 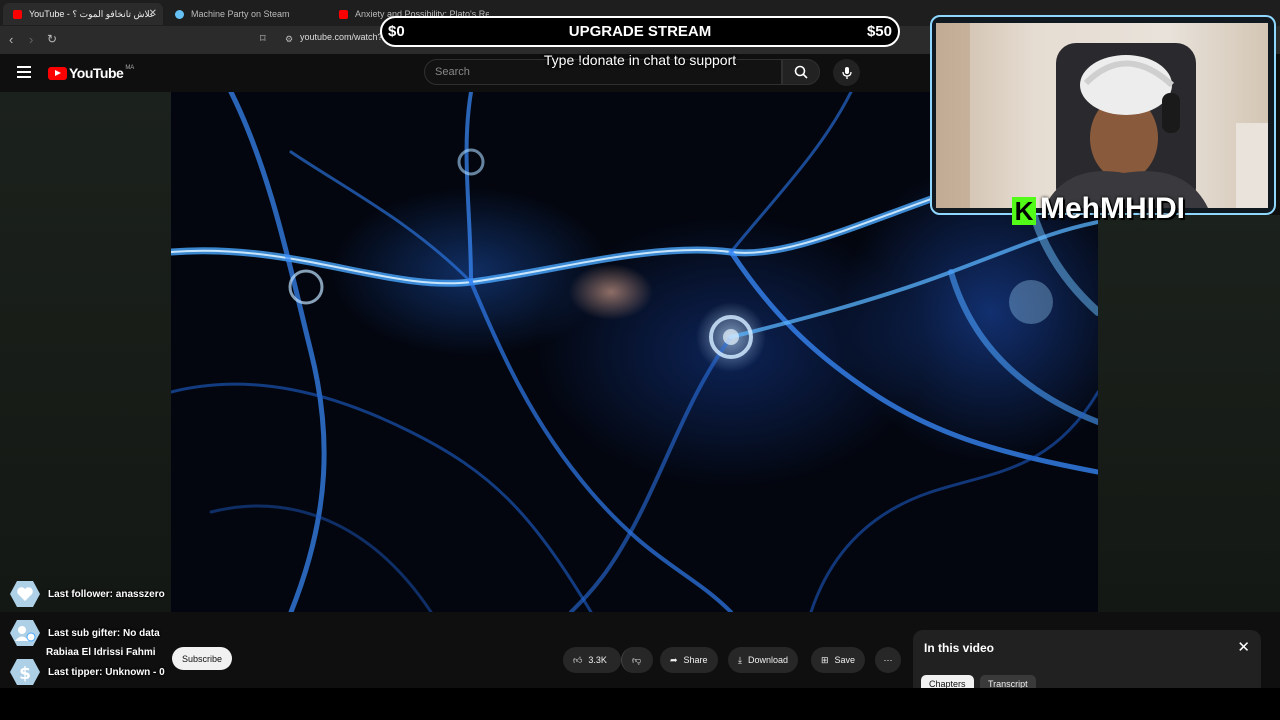 What do you see at coordinates (1243, 647) in the screenshot?
I see `close-icon: ✕` at bounding box center [1243, 647].